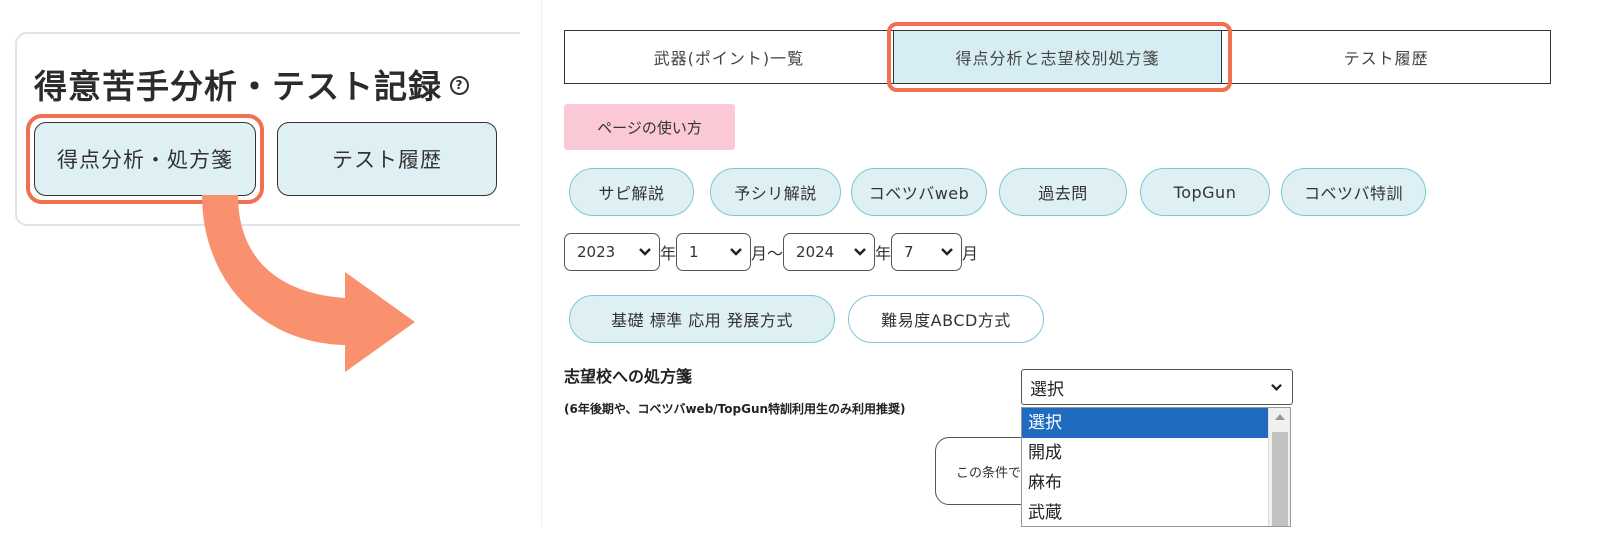 The width and height of the screenshot is (1600, 559). Describe the element at coordinates (308, 283) in the screenshot. I see `navigation-arrow-icon` at that location.